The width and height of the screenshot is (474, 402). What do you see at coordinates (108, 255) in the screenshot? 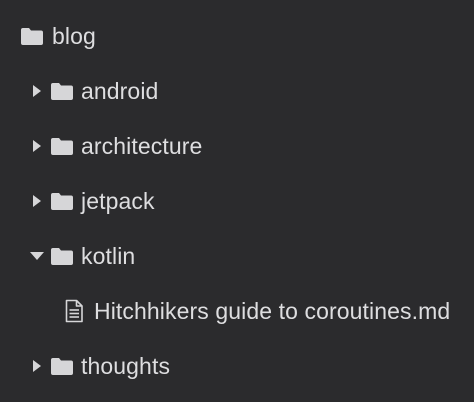
I see `tree-item-label: kotlin` at bounding box center [108, 255].